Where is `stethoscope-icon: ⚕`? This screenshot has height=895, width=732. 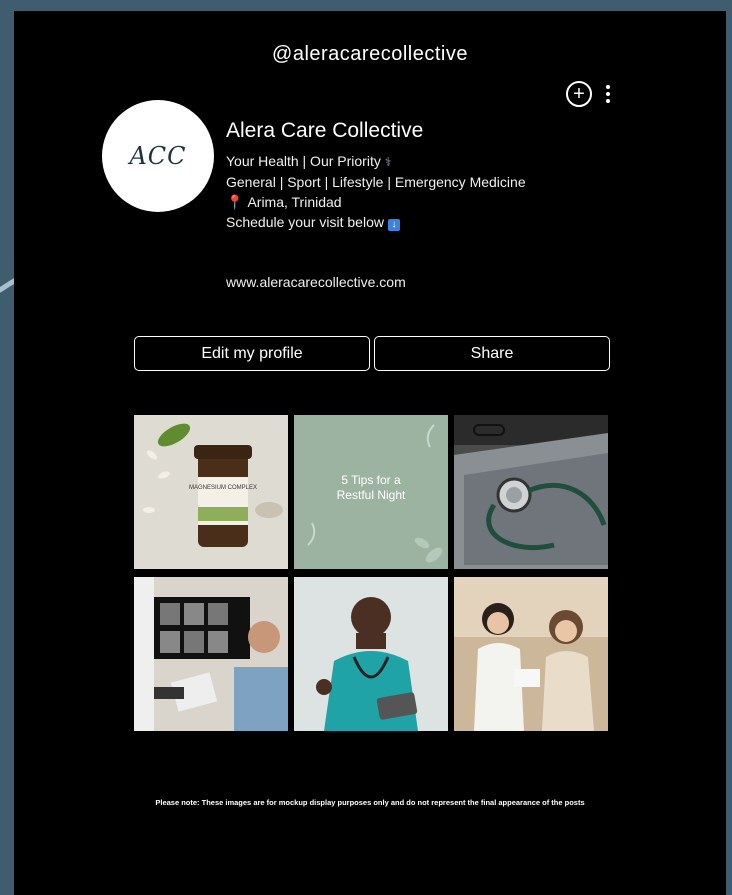
stethoscope-icon: ⚕ is located at coordinates (388, 162).